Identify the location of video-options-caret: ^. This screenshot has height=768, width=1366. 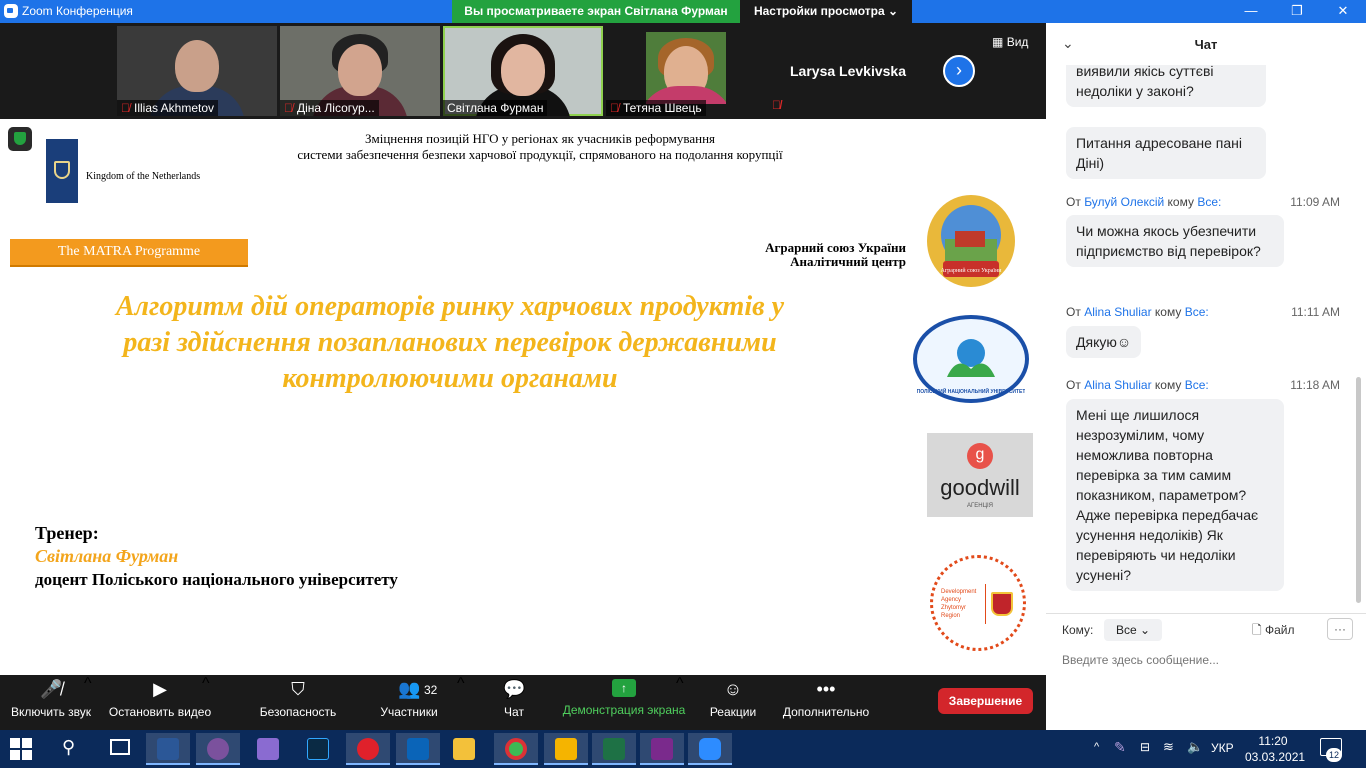
(206, 684).